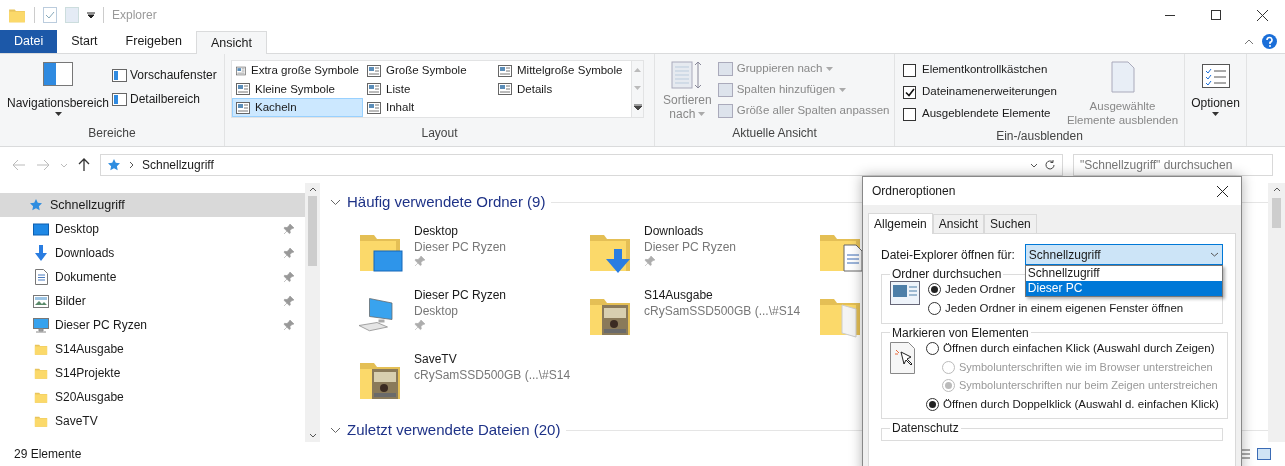 This screenshot has width=1285, height=466. I want to click on dialog-tab: Ansicht, so click(958, 223).